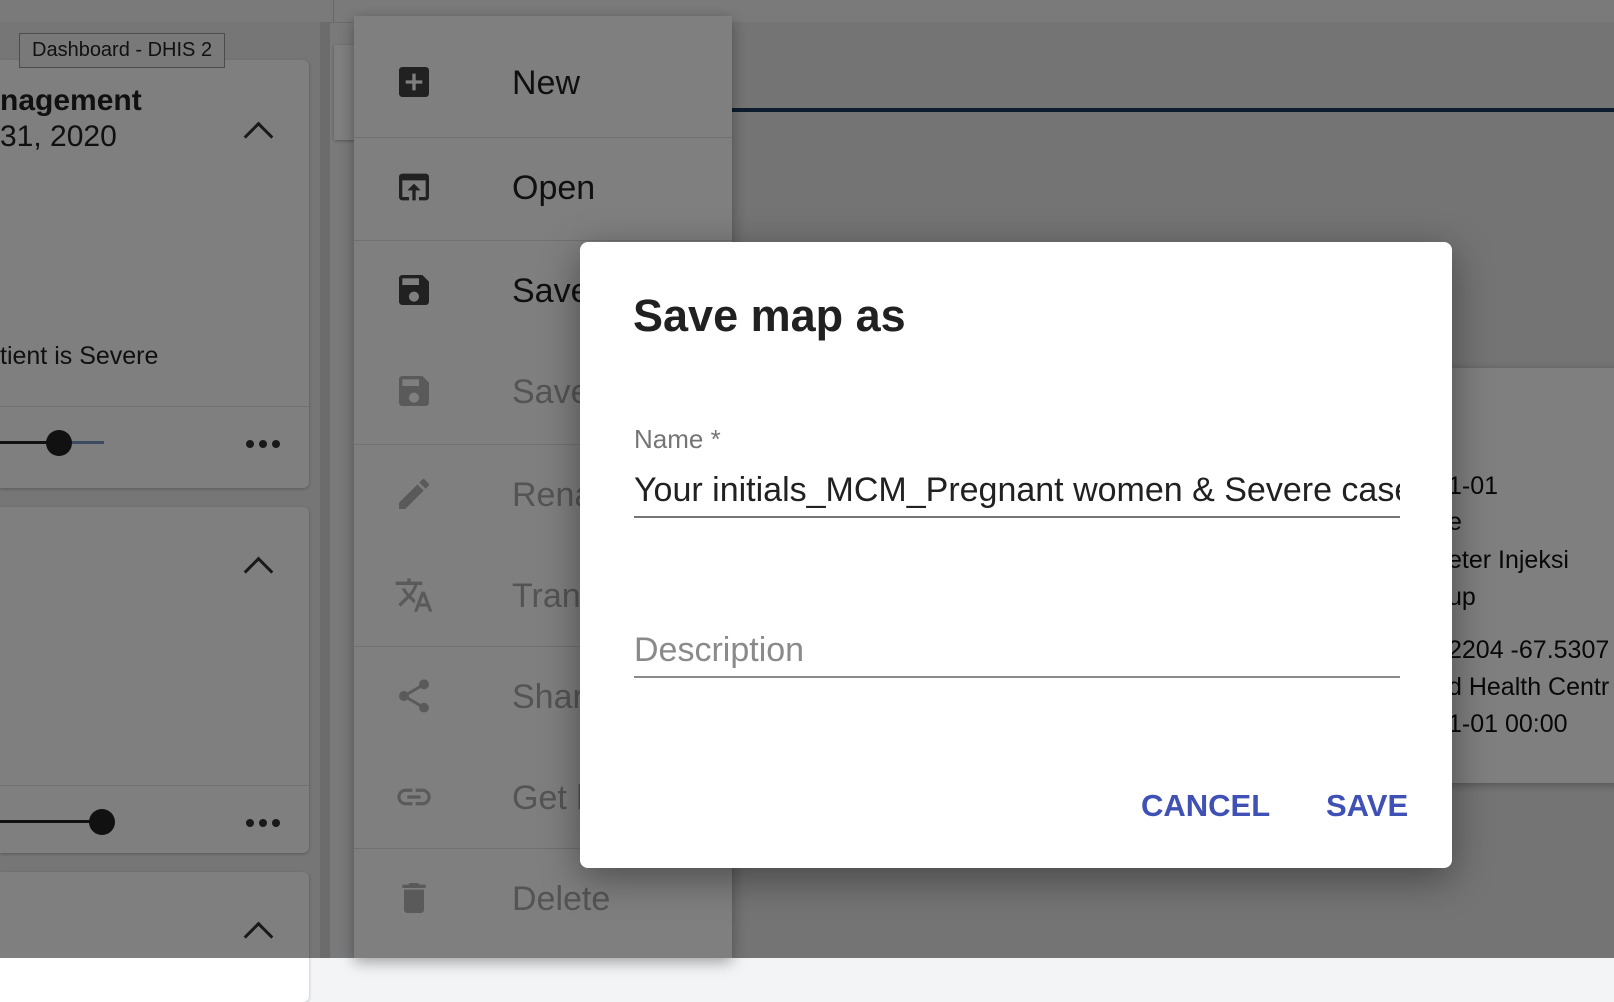 The width and height of the screenshot is (1614, 1002). What do you see at coordinates (1017, 651) in the screenshot?
I see `description-input` at bounding box center [1017, 651].